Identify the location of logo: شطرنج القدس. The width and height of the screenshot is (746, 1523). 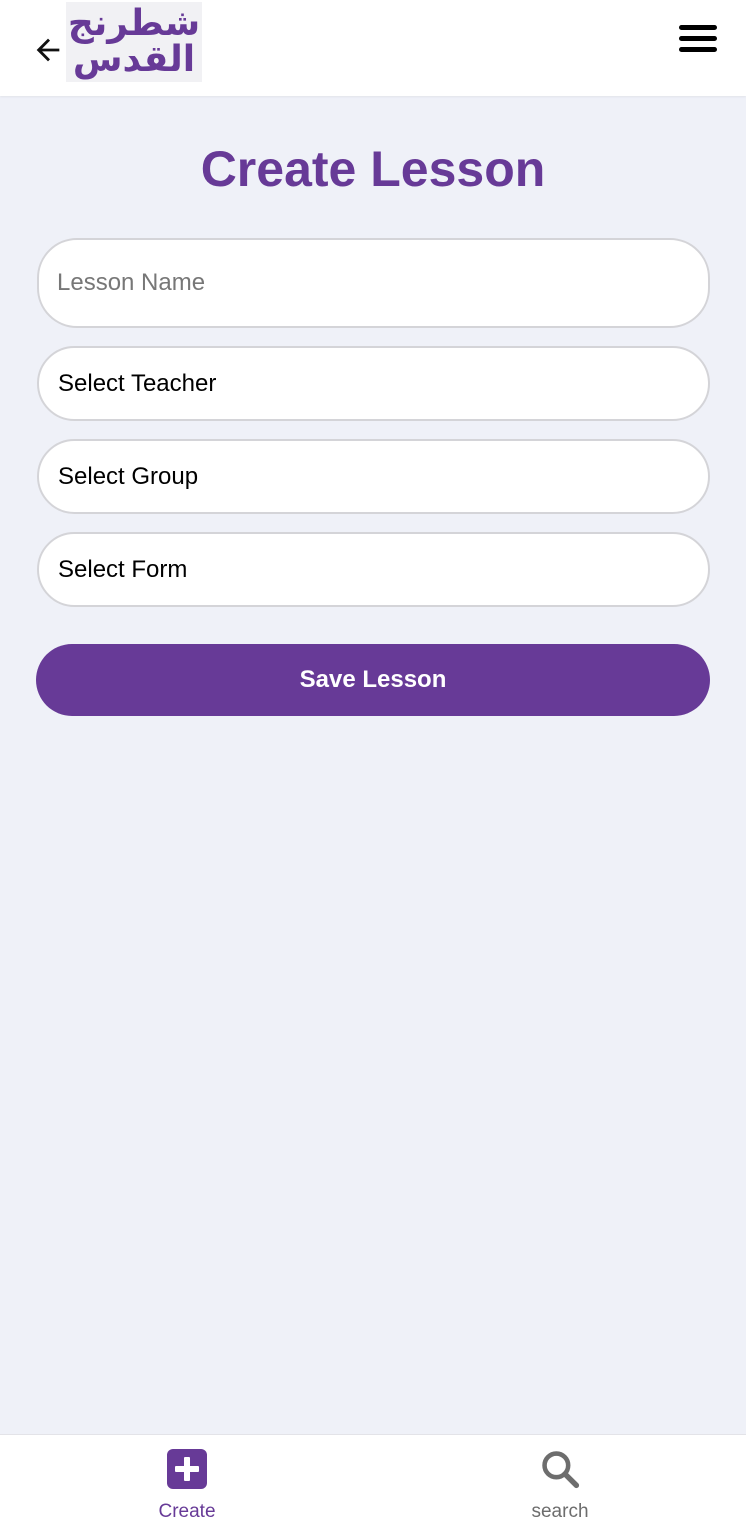
(134, 42).